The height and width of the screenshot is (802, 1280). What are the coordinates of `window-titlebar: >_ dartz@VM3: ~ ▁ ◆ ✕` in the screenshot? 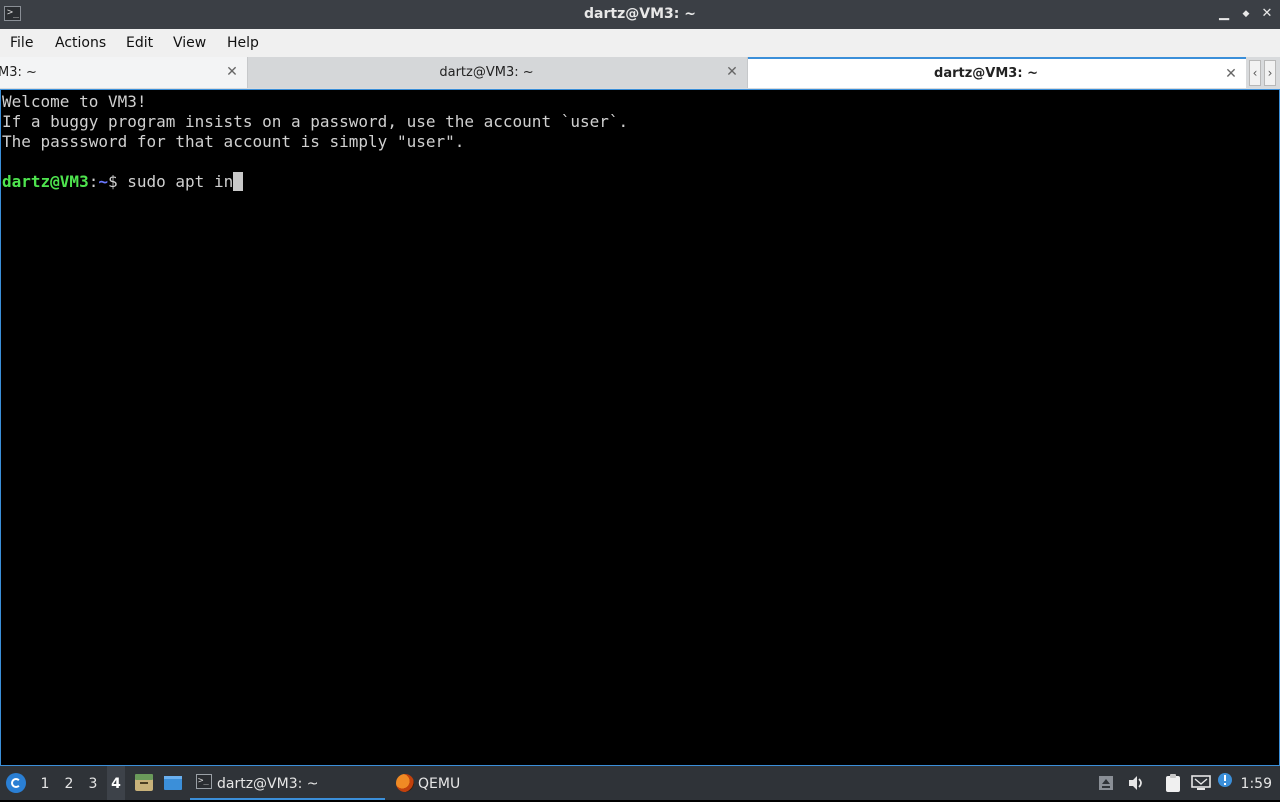 It's located at (640, 14).